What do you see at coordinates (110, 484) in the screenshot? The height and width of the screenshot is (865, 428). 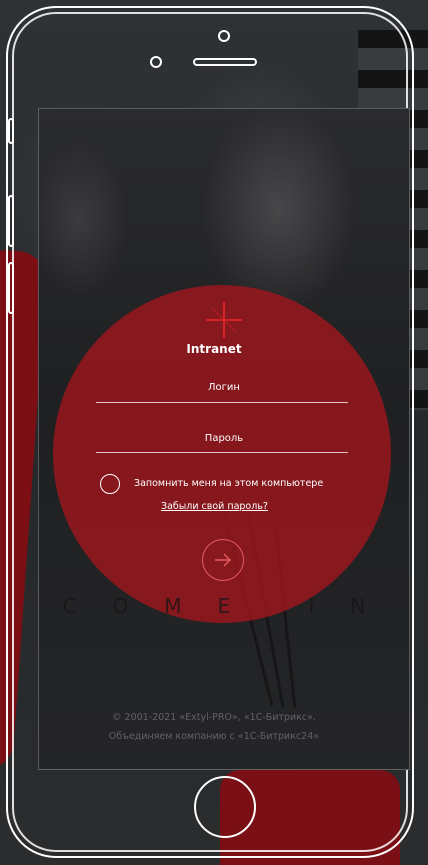 I see `remember-me-checkbox` at bounding box center [110, 484].